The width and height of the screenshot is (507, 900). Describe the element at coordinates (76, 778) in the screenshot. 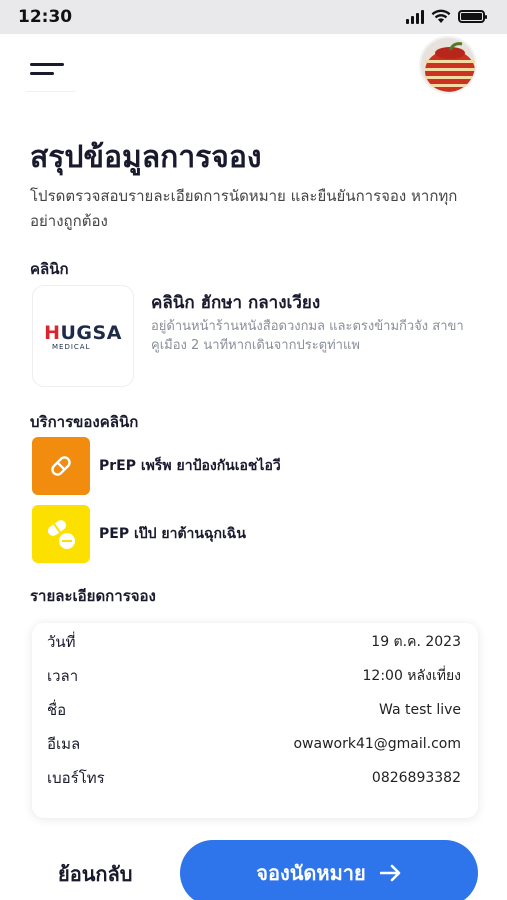

I see `detail-label: เบอร์โทร` at that location.